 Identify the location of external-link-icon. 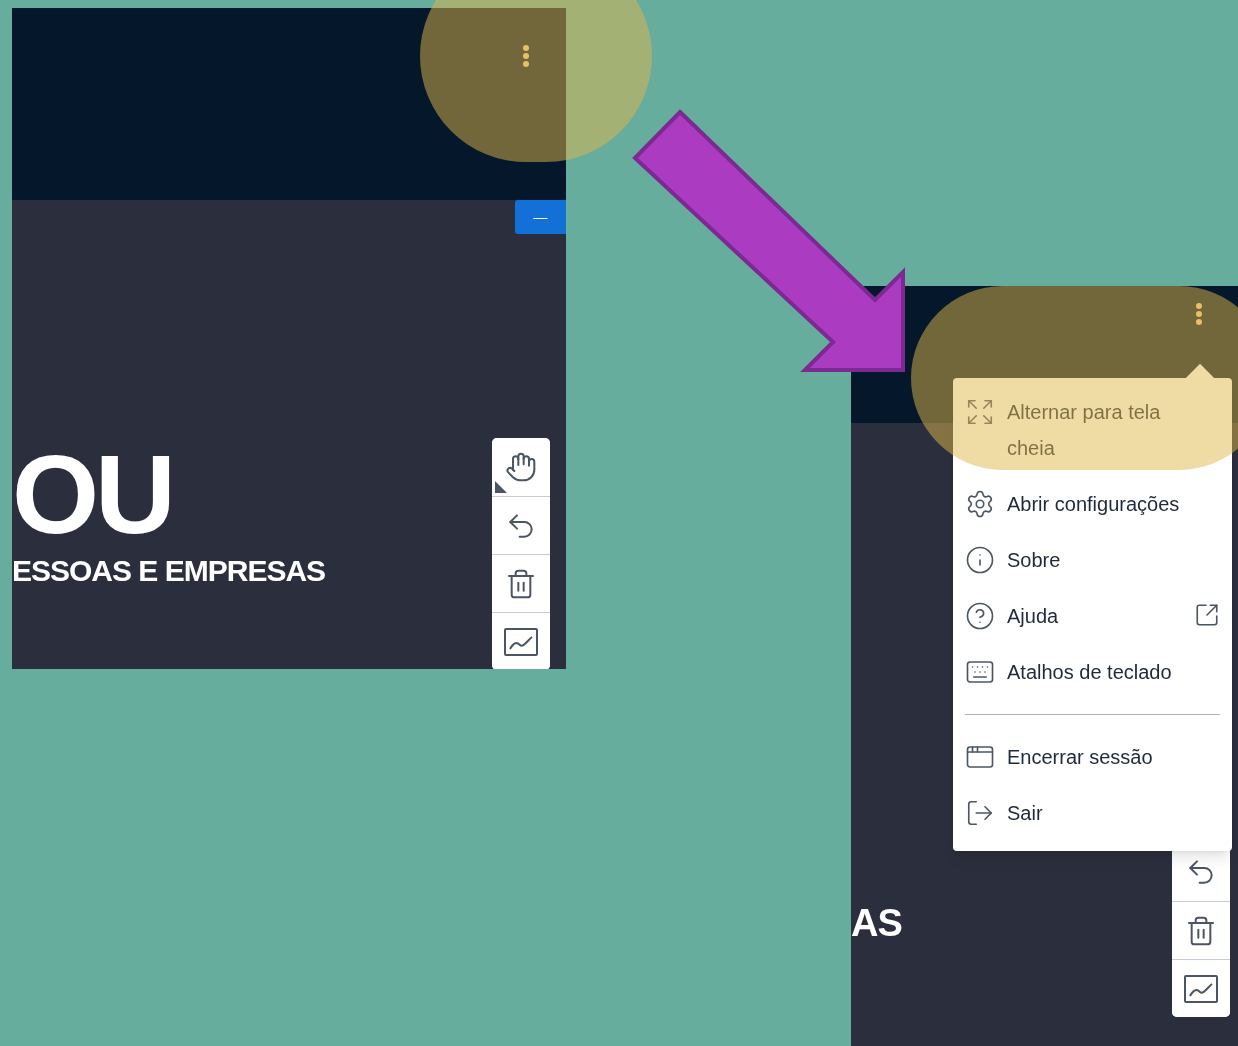
(1207, 615).